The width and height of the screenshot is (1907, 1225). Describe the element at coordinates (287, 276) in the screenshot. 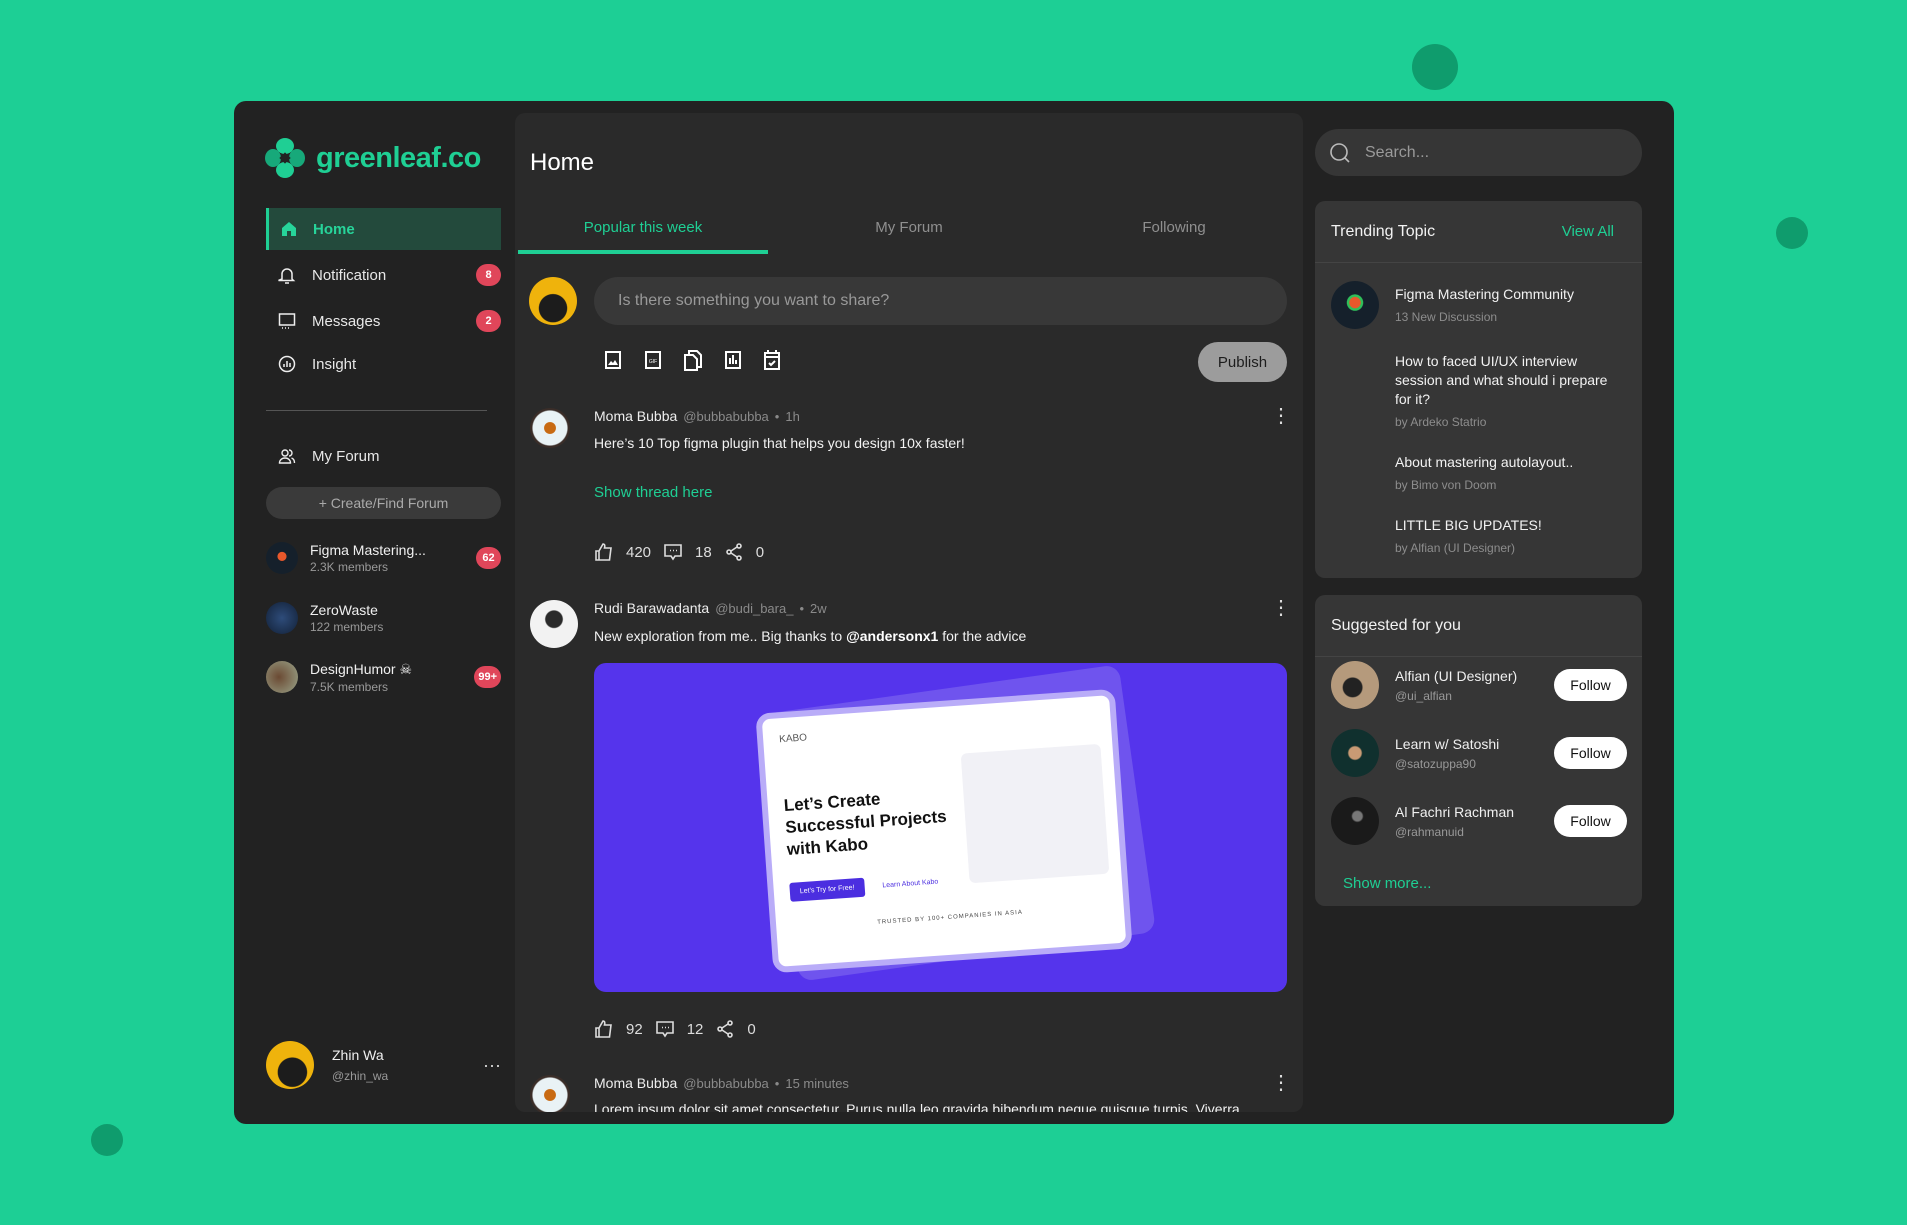

I see `bell-icon` at that location.